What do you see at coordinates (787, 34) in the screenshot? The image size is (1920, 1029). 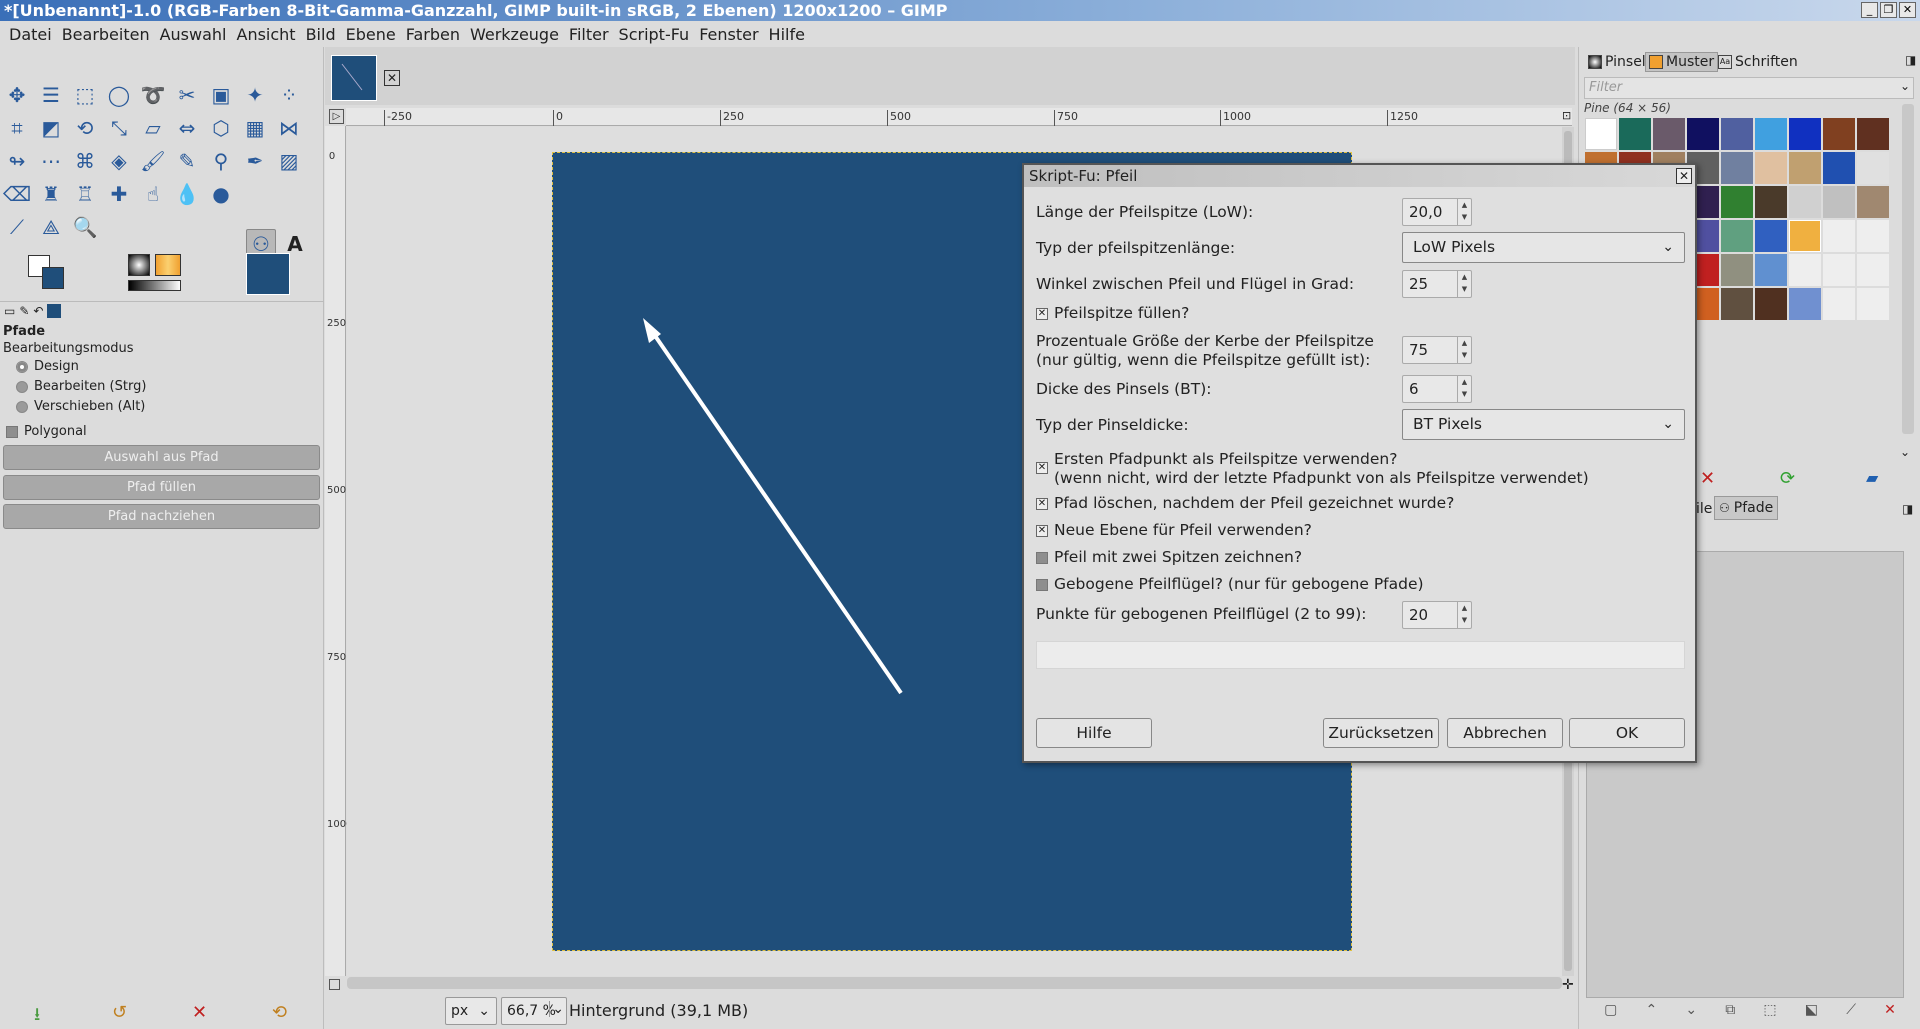 I see `menu-hilfe: Hilfe` at bounding box center [787, 34].